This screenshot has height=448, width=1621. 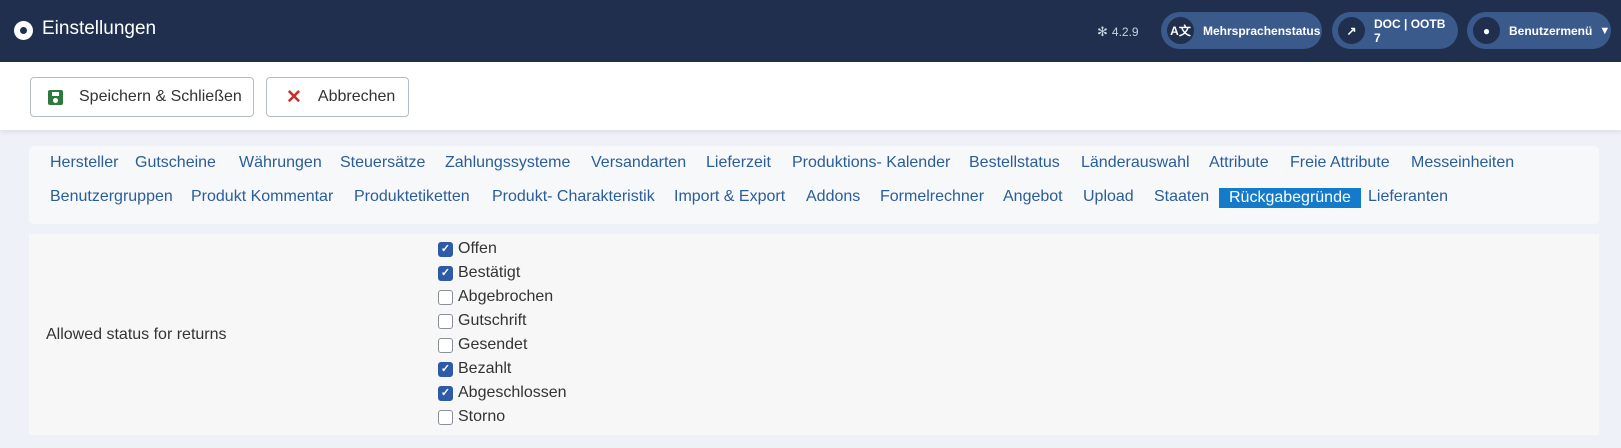 What do you see at coordinates (1181, 197) in the screenshot?
I see `tab-staaten: Staaten` at bounding box center [1181, 197].